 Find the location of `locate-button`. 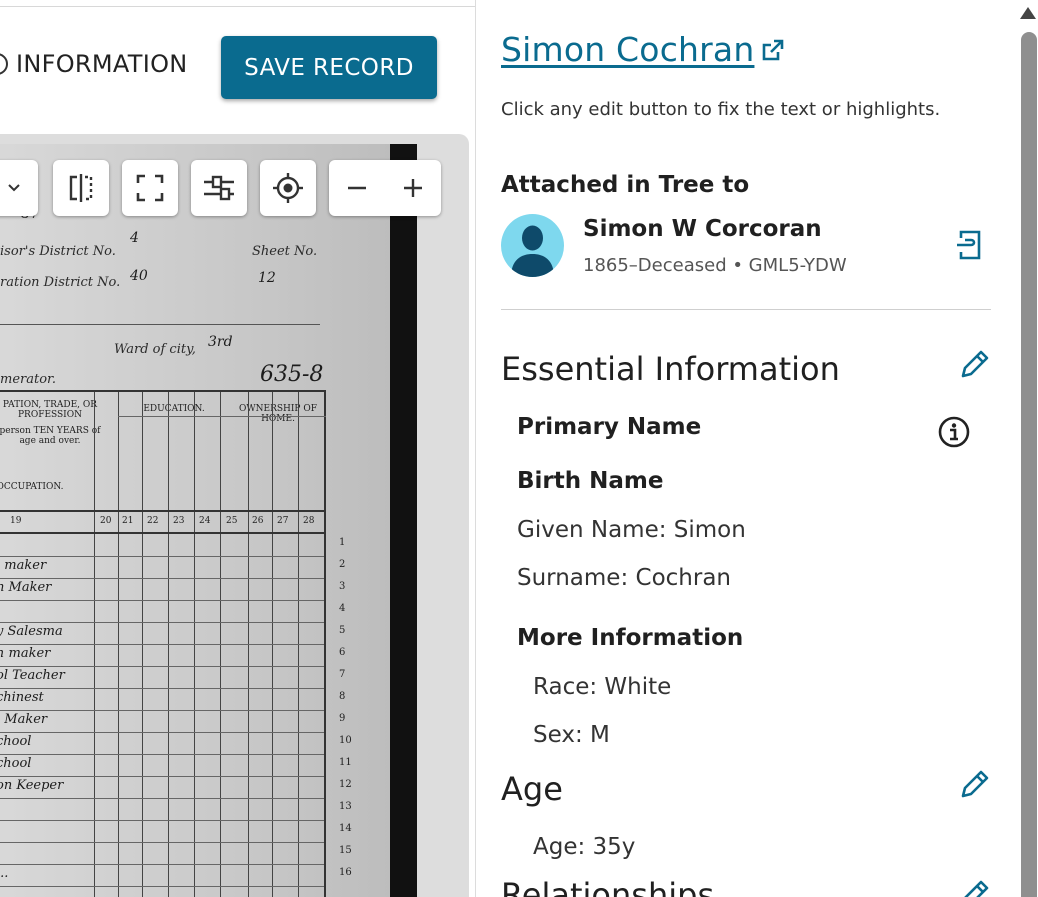

locate-button is located at coordinates (288, 188).